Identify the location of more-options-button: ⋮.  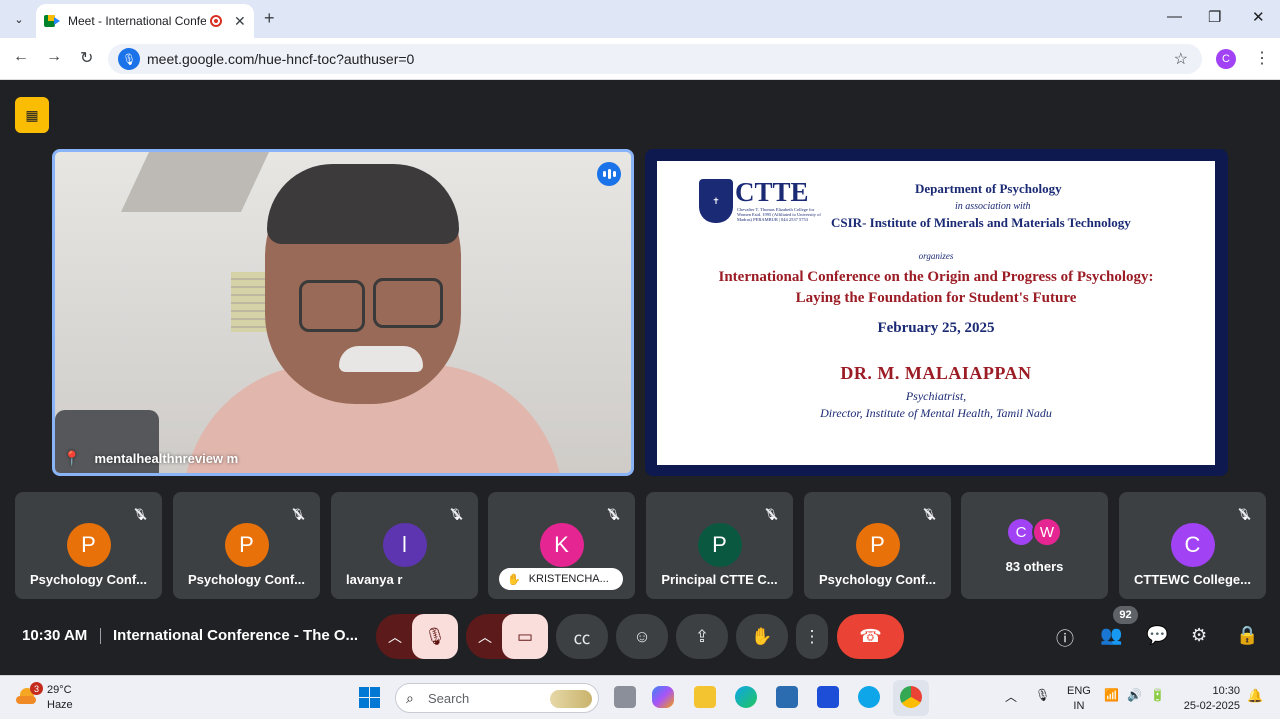
(812, 636).